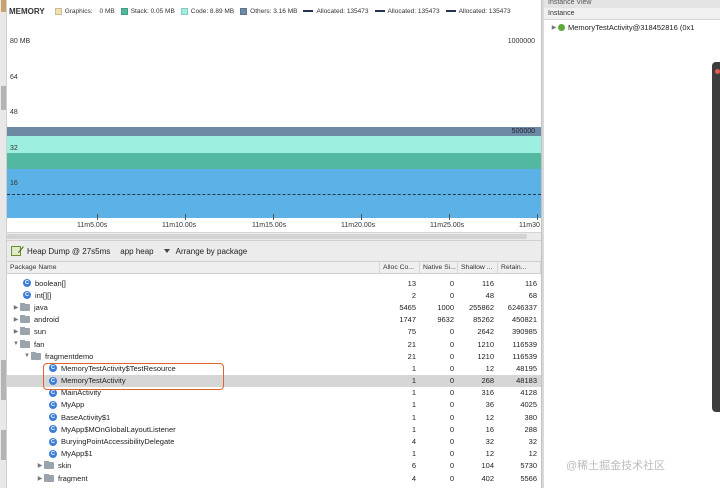 Image resolution: width=720 pixels, height=488 pixels. Describe the element at coordinates (136, 251) in the screenshot. I see `heap-select: app heap` at that location.